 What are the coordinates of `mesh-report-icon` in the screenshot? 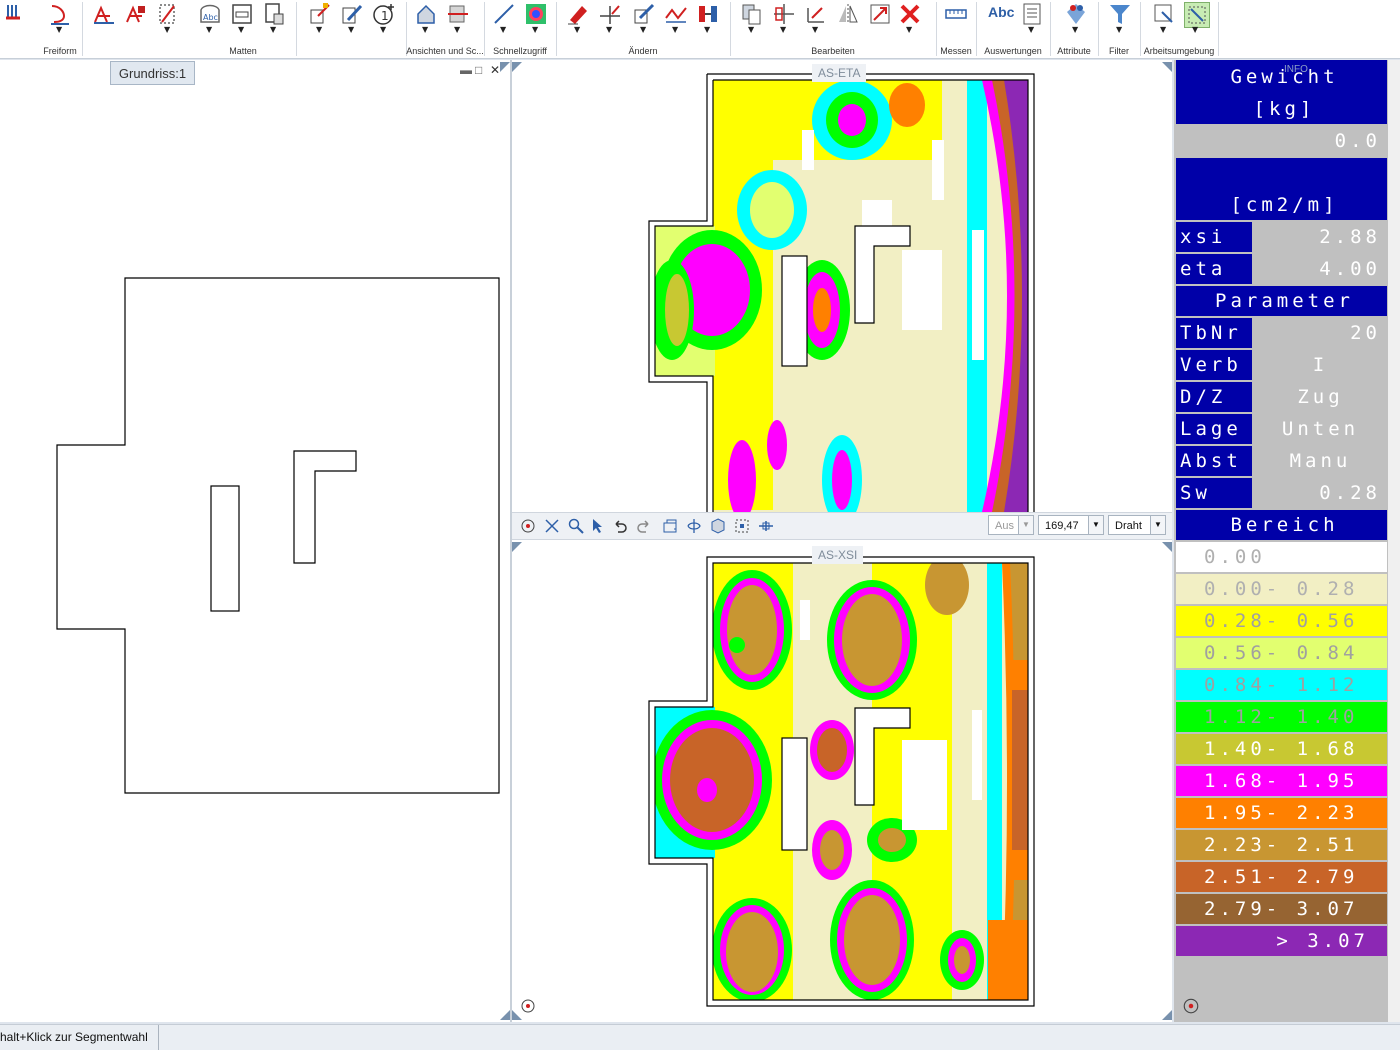 It's located at (274, 14).